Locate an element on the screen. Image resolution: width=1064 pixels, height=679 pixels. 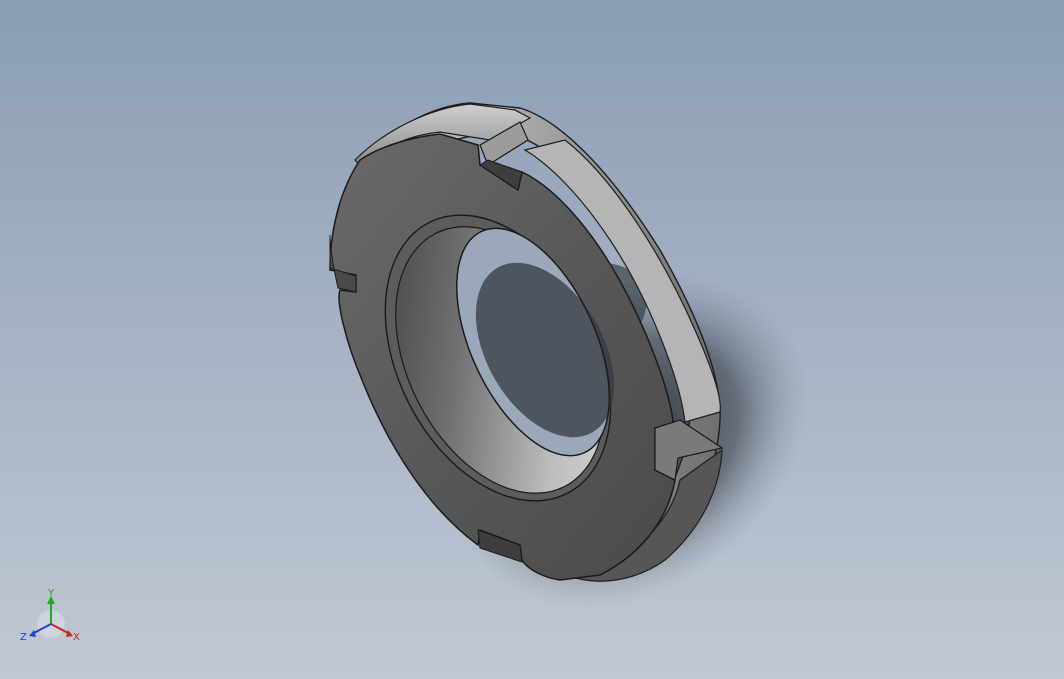
x-axis-label: X is located at coordinates (76, 637).